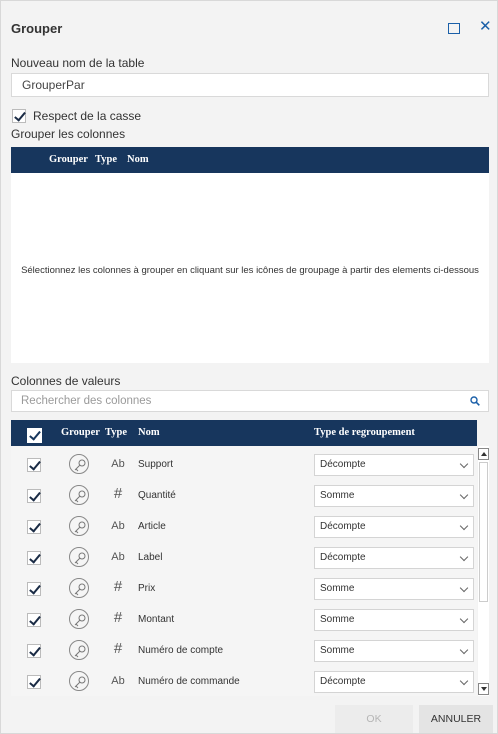  I want to click on dialog-footer: OK ANNULER, so click(249, 717).